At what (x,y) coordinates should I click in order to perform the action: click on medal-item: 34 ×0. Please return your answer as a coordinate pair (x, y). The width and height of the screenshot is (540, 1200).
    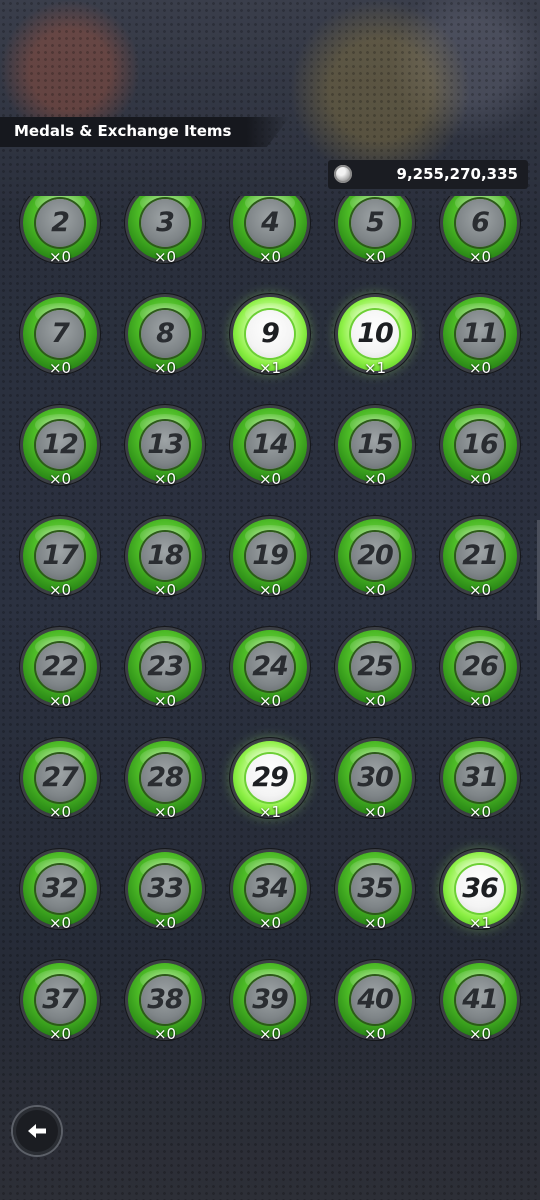
    Looking at the image, I should click on (270, 907).